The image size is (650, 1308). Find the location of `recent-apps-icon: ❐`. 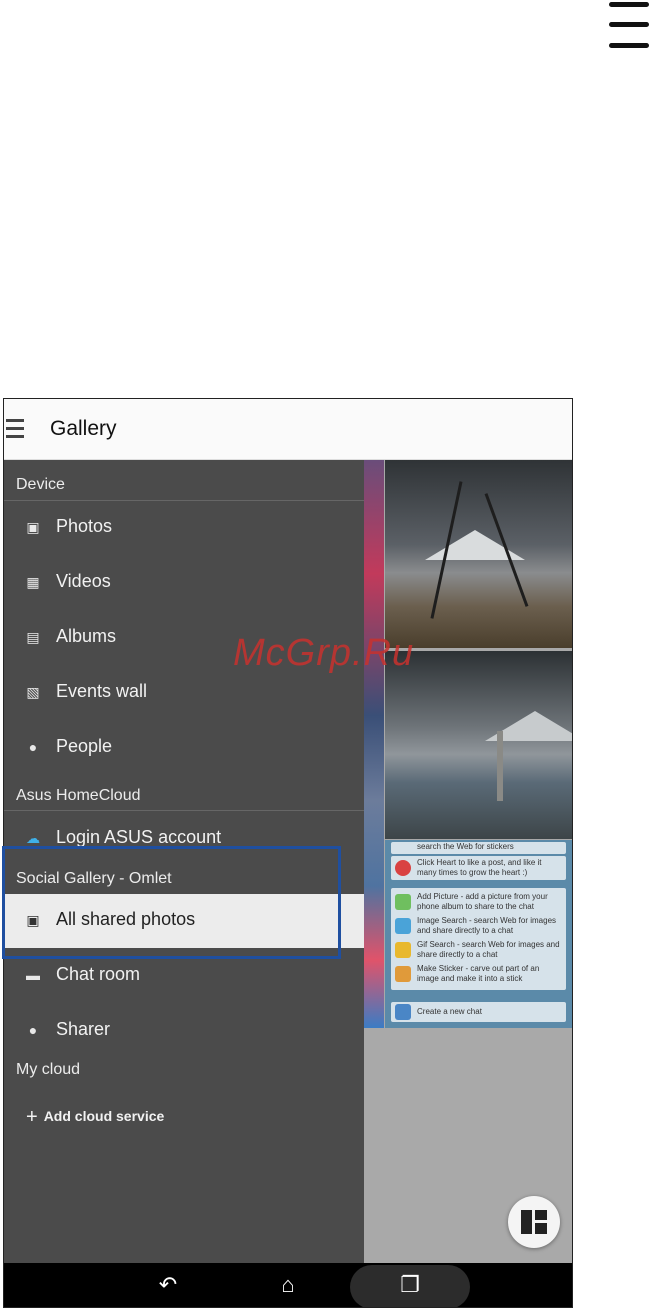

recent-apps-icon: ❐ is located at coordinates (410, 1285).